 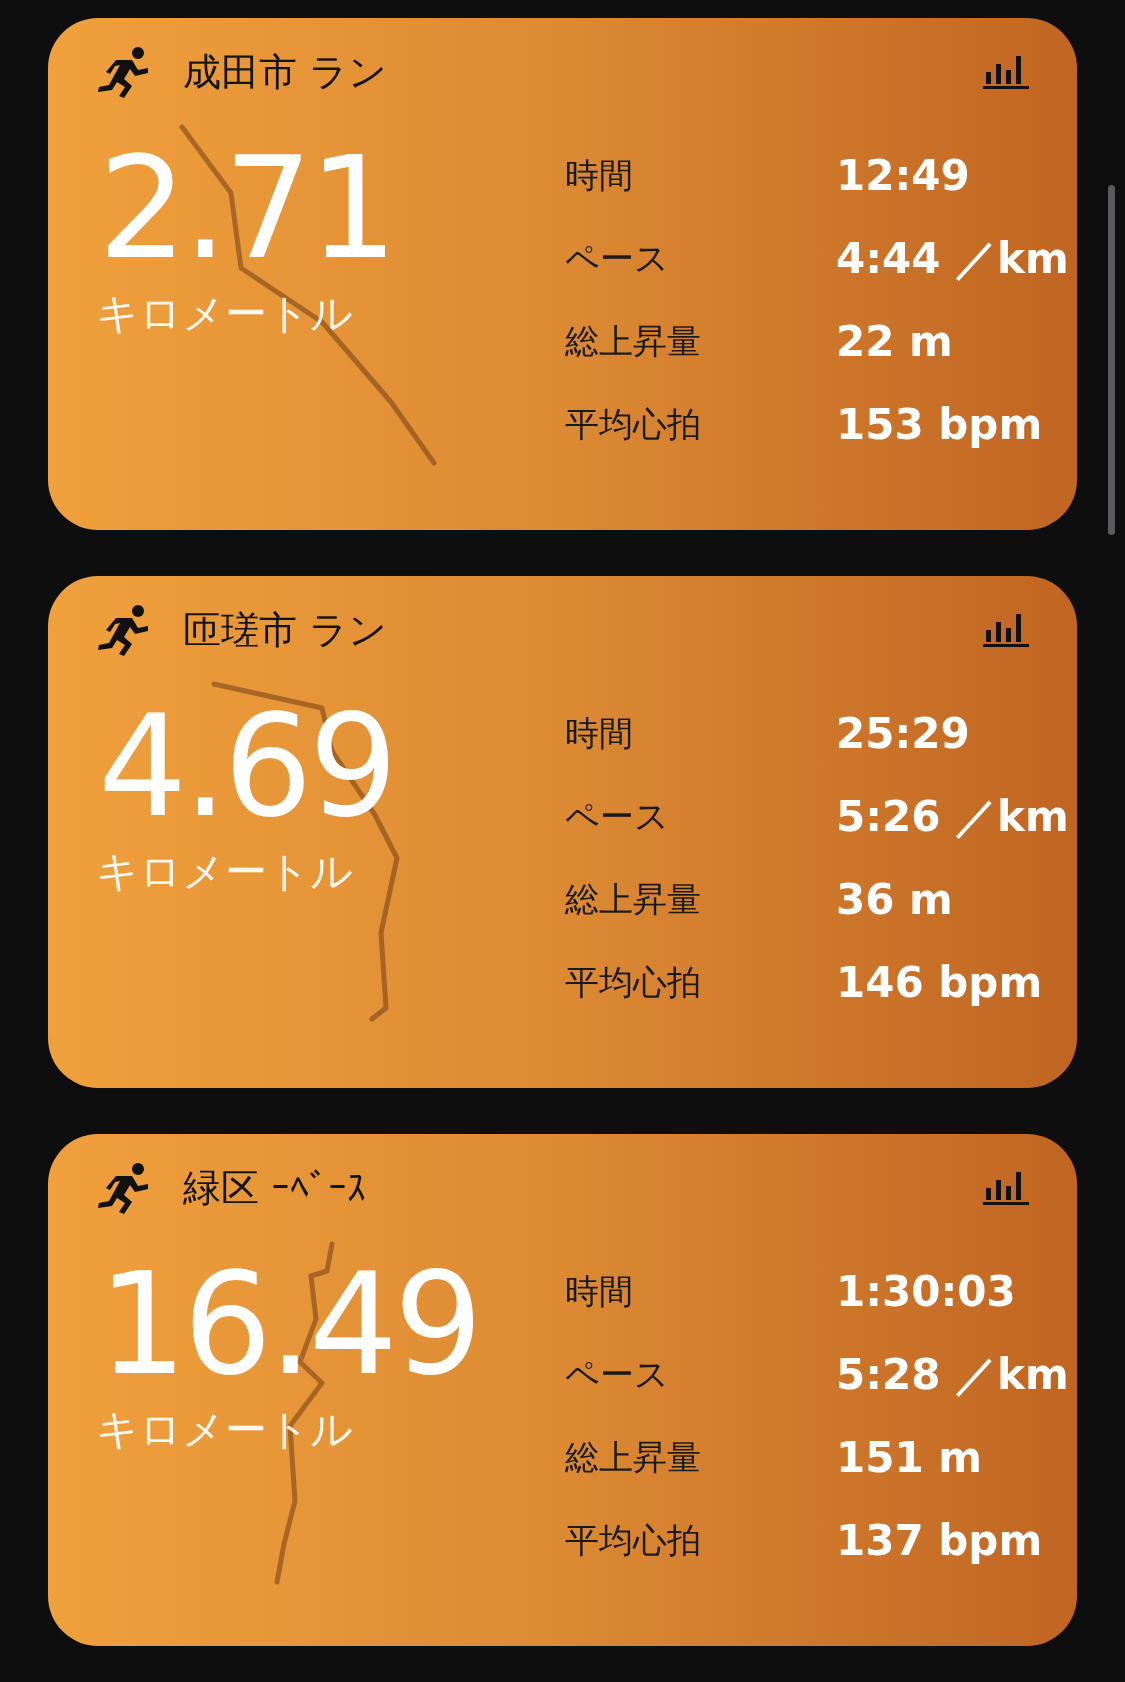 I want to click on distance-value: 2.71, so click(x=246, y=209).